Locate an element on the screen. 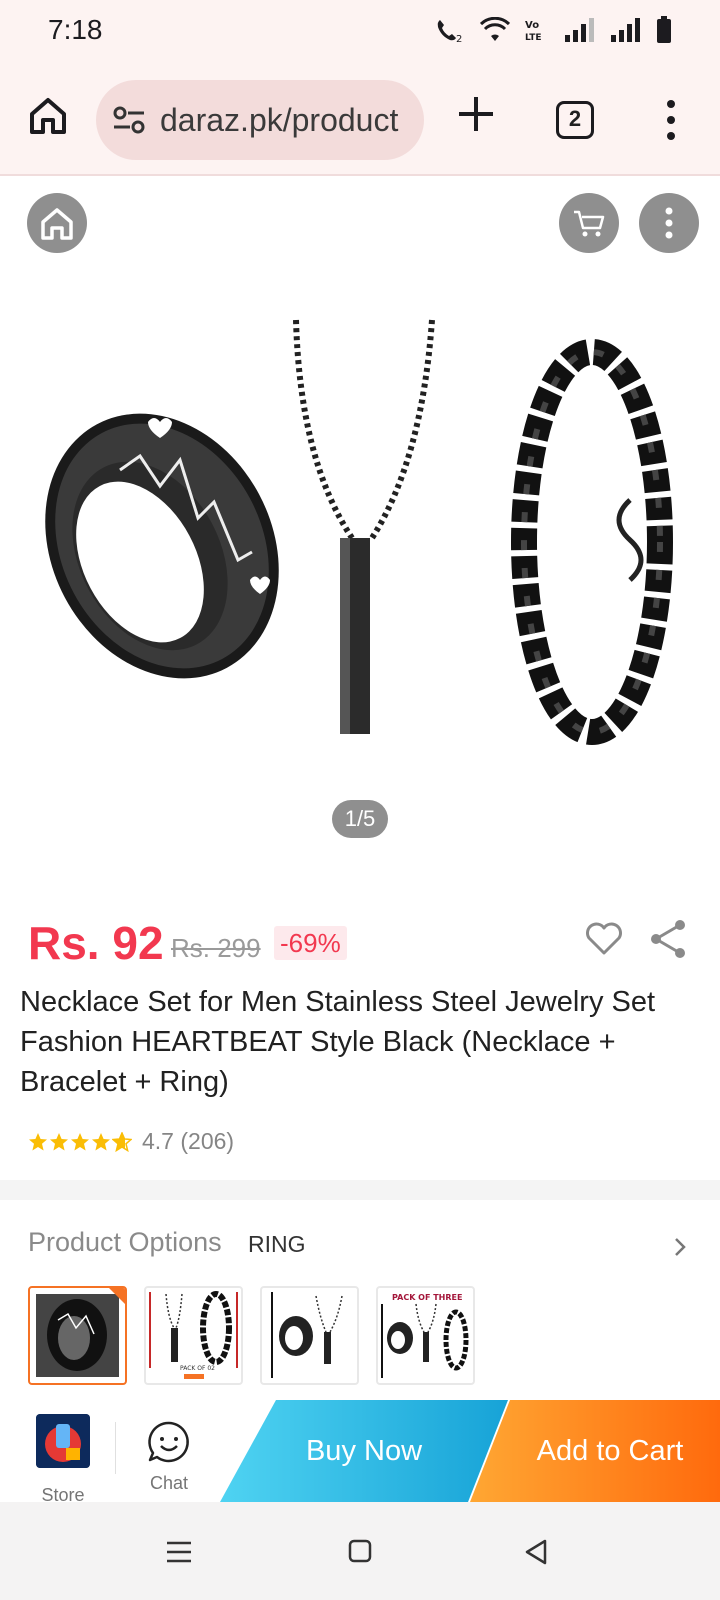 This screenshot has height=1600, width=720. url-text: daraz.pk/product is located at coordinates (279, 120).